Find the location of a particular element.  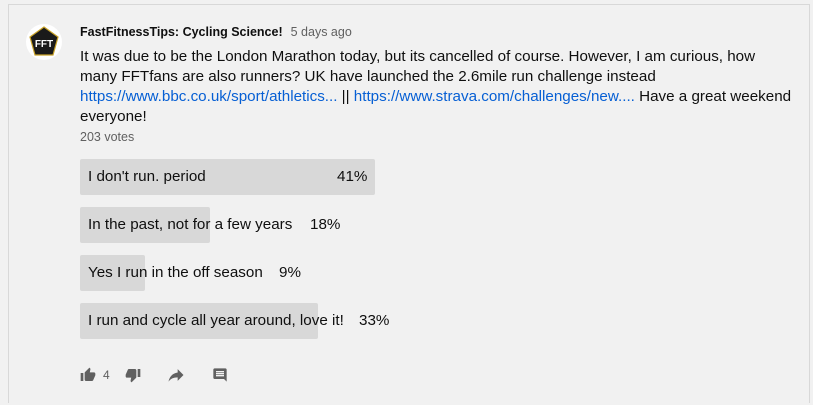

fft-logo-icon: FFT is located at coordinates (44, 41).